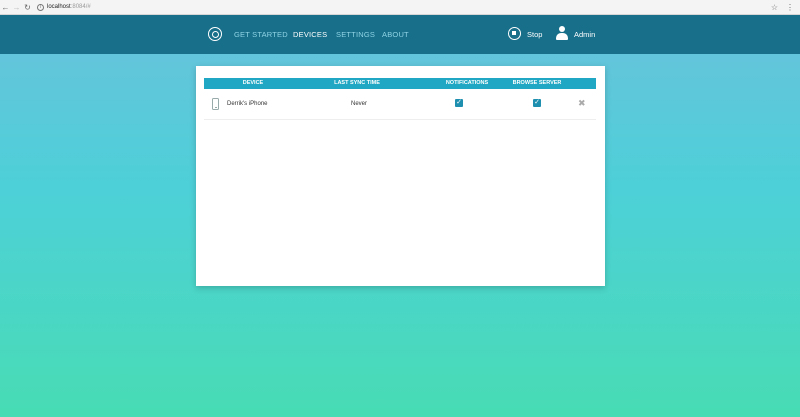 This screenshot has height=417, width=800. What do you see at coordinates (59, 7) in the screenshot?
I see `url-host: localhost` at bounding box center [59, 7].